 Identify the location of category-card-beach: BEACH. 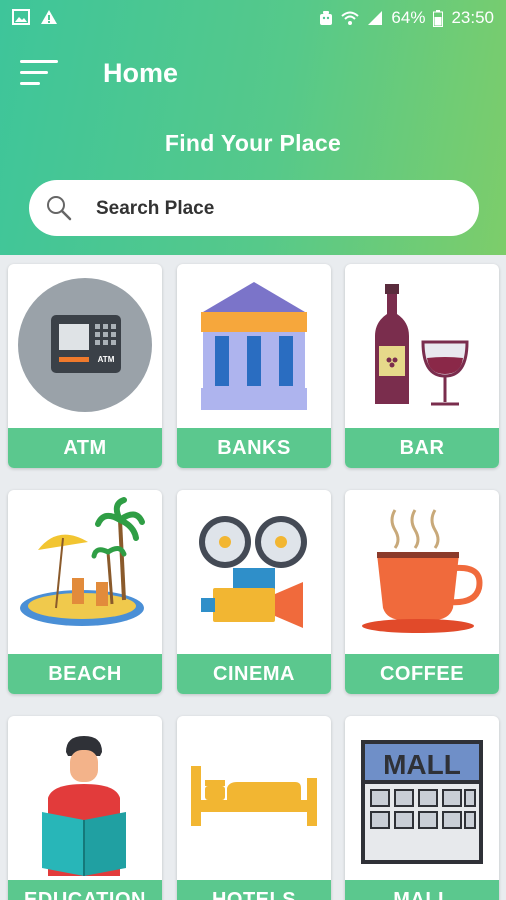
(85, 592).